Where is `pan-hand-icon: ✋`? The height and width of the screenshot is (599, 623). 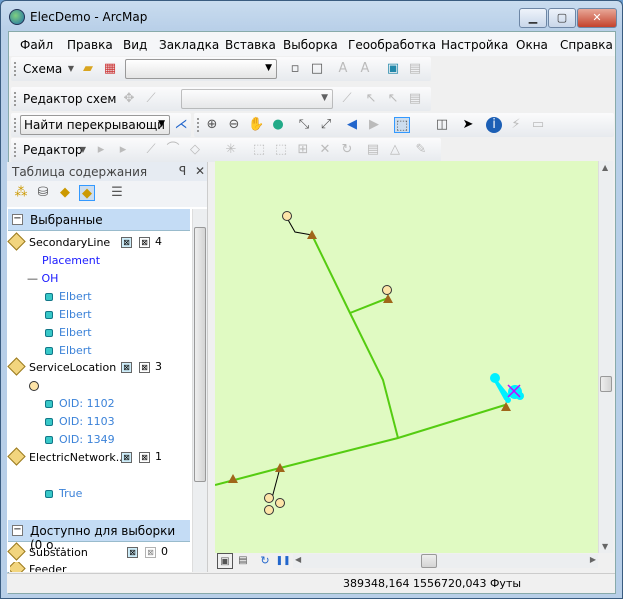
pan-hand-icon: ✋ is located at coordinates (256, 125).